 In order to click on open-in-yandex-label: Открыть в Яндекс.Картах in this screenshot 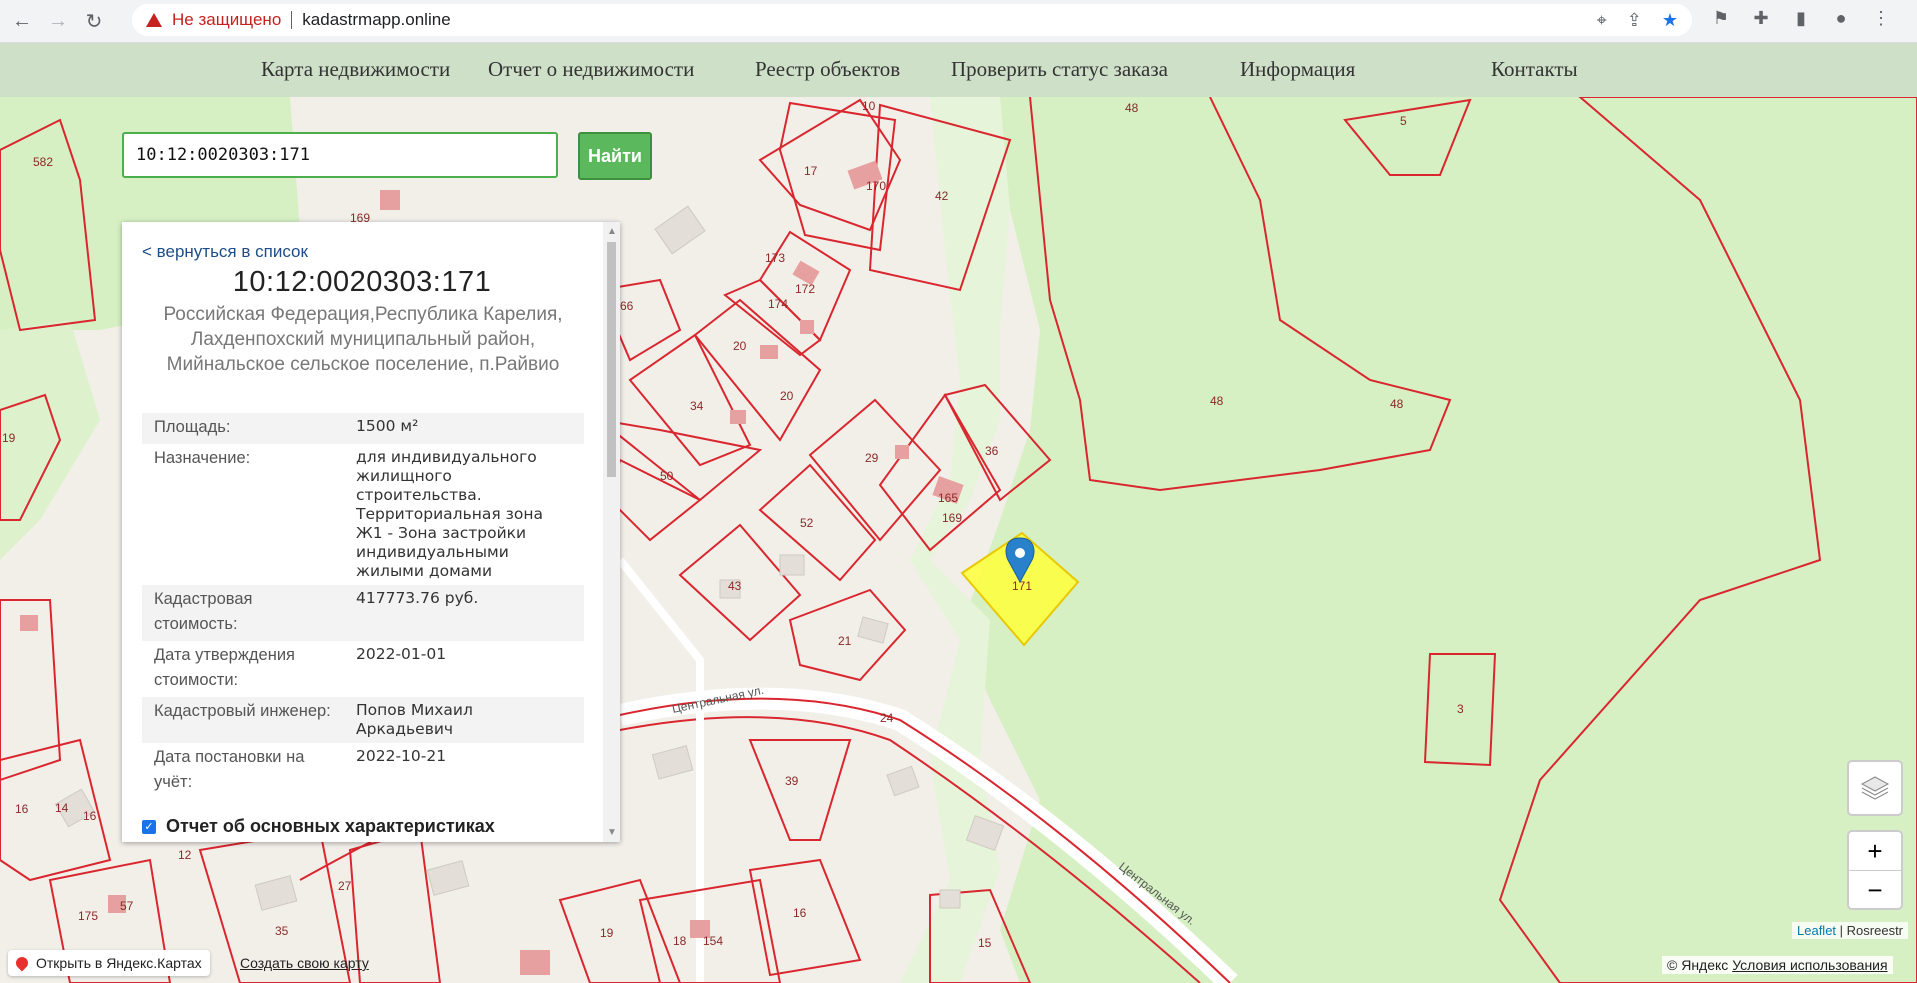, I will do `click(119, 963)`.